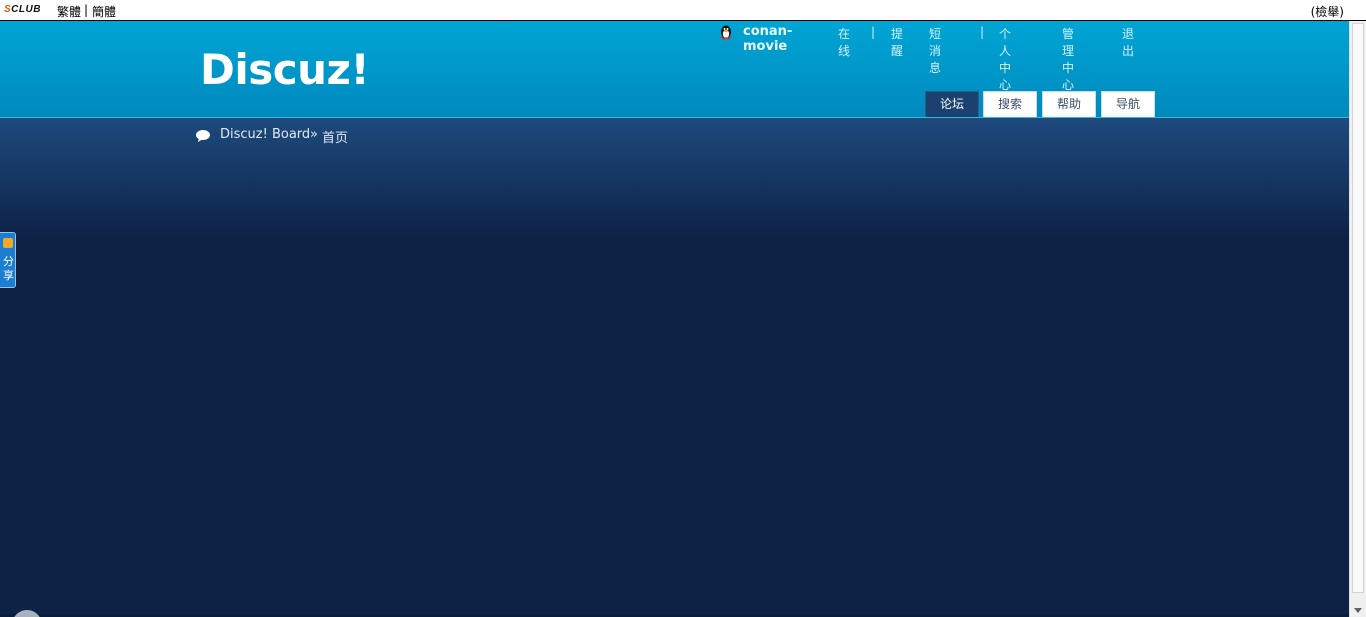 This screenshot has height=617, width=1366. What do you see at coordinates (1005, 59) in the screenshot?
I see `profile-center-link: 个人中心` at bounding box center [1005, 59].